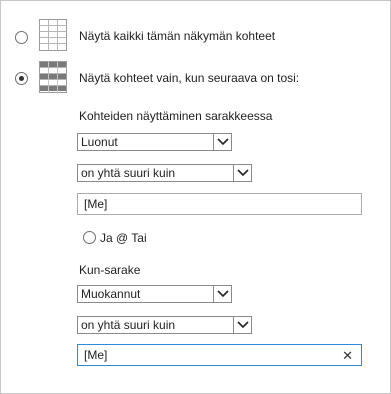  Describe the element at coordinates (21, 37) in the screenshot. I see `show-all-radio` at that location.